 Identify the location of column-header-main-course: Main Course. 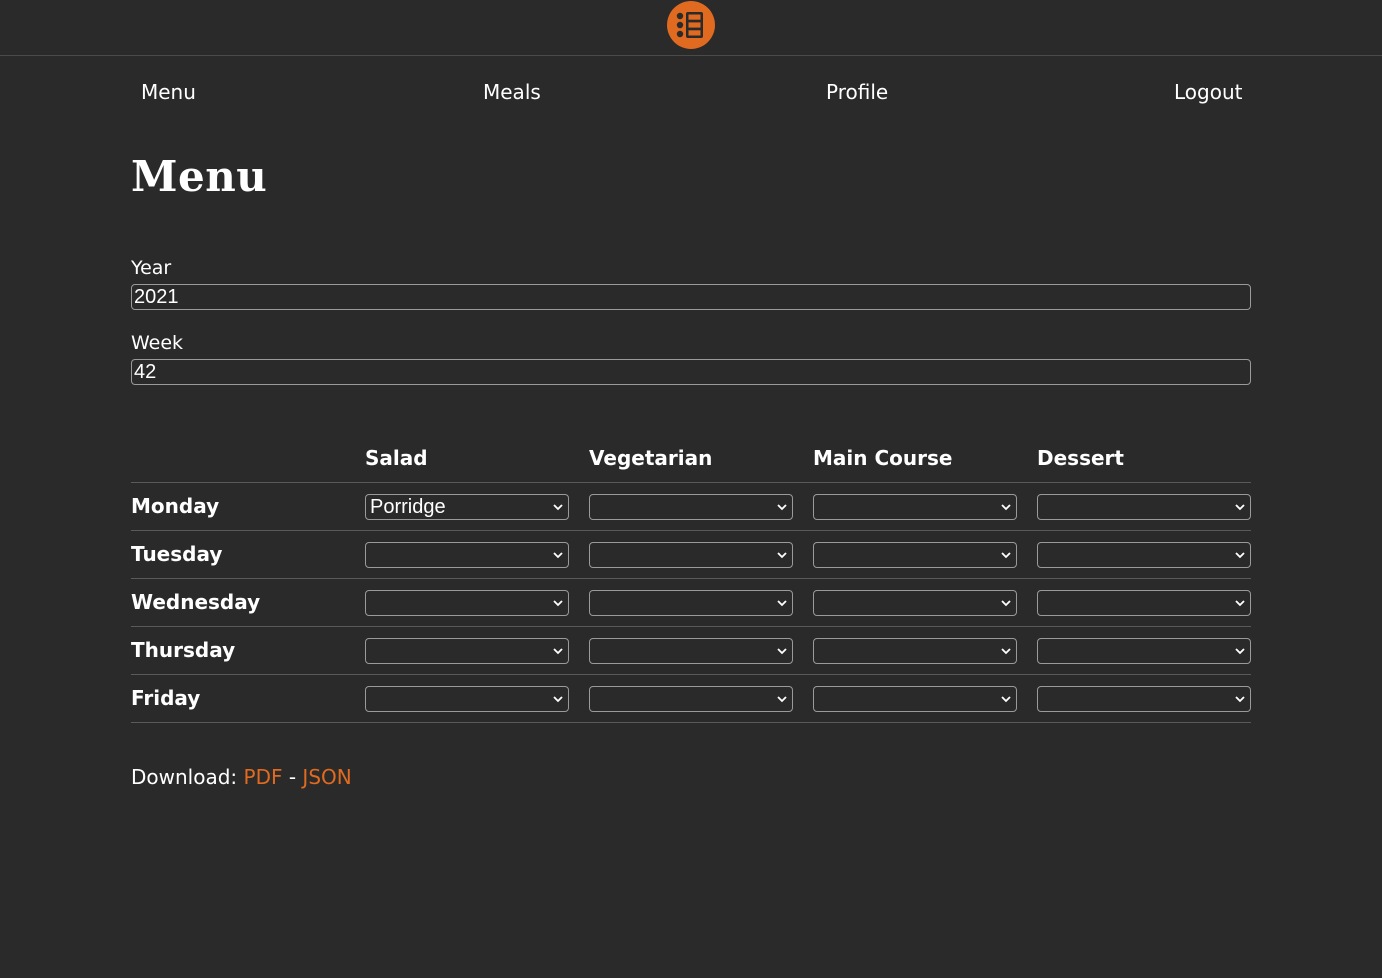
(883, 458).